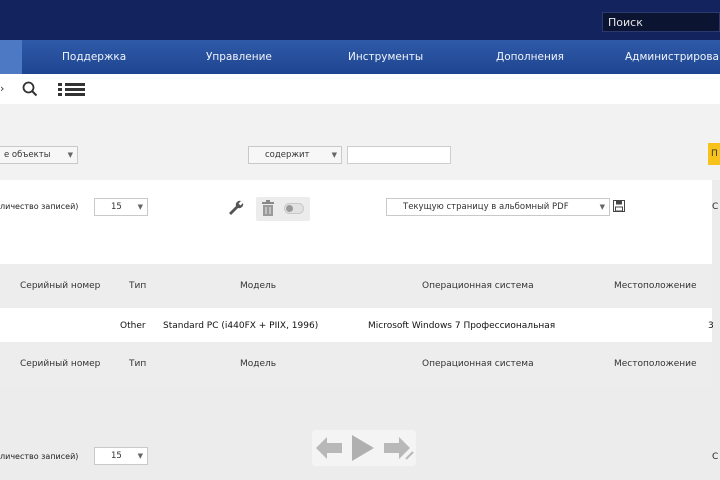 This screenshot has height=480, width=720. I want to click on right-edge-letter: С, so click(715, 207).